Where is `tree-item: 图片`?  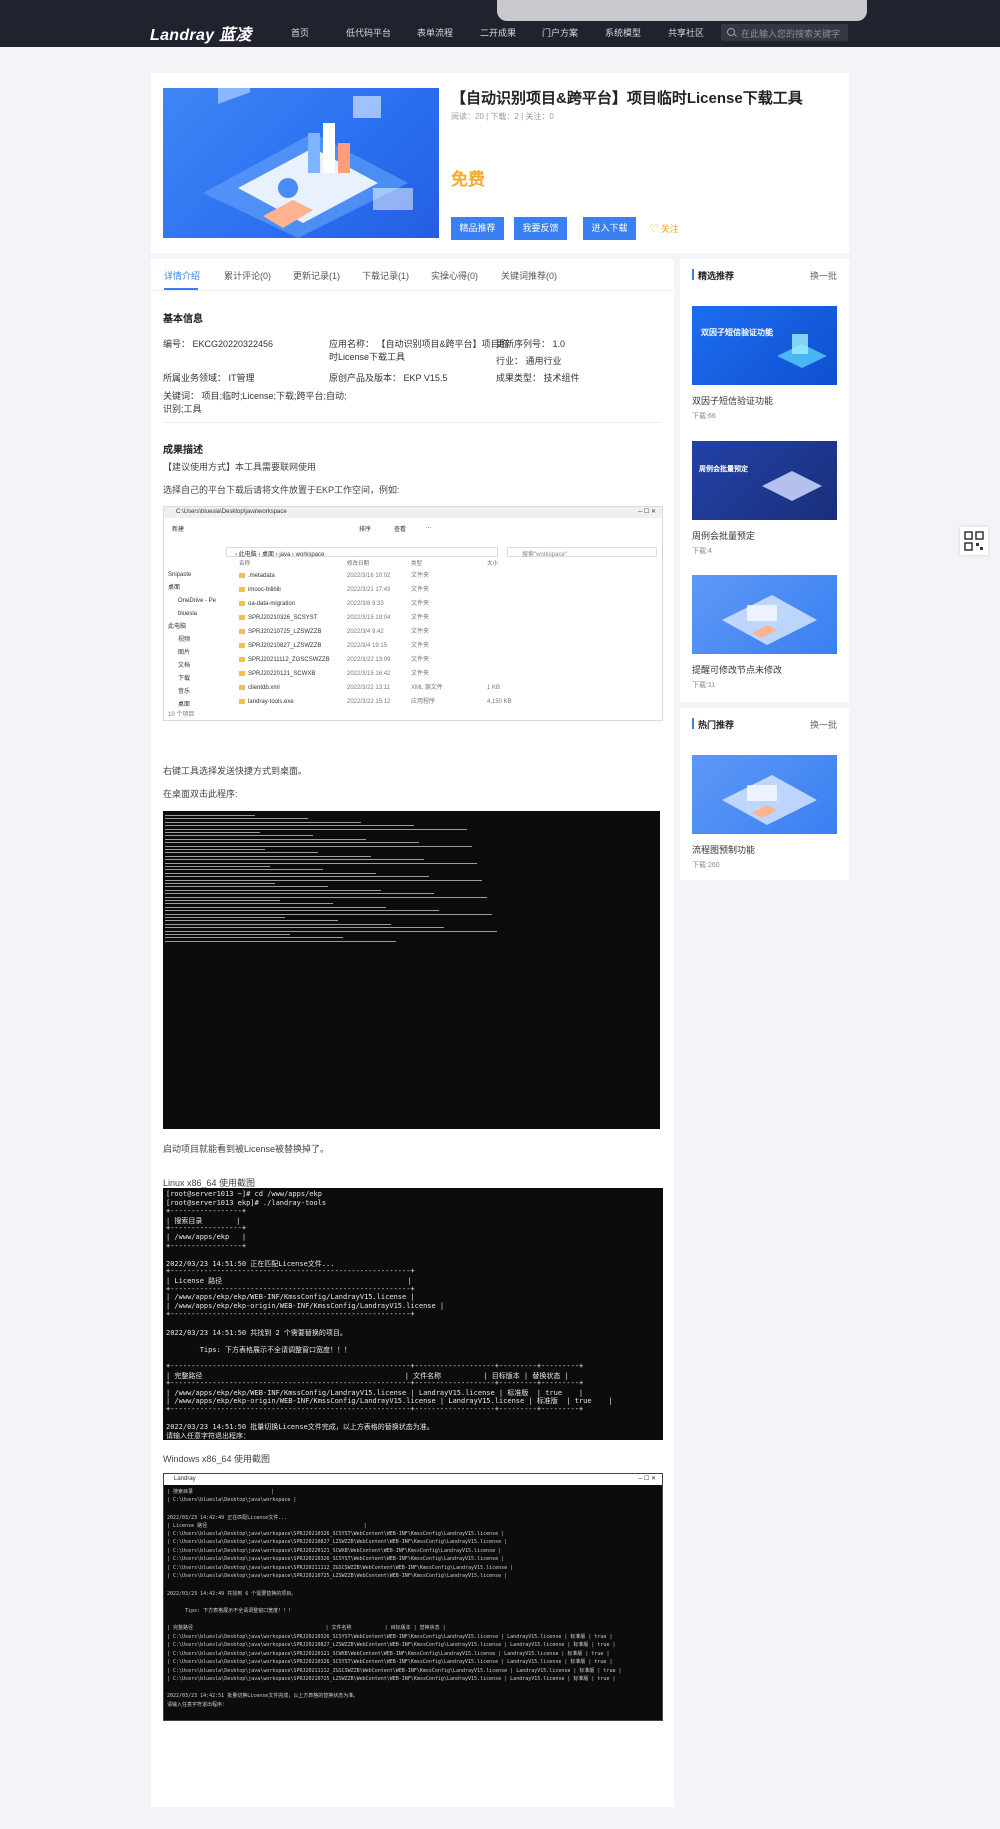 tree-item: 图片 is located at coordinates (199, 653).